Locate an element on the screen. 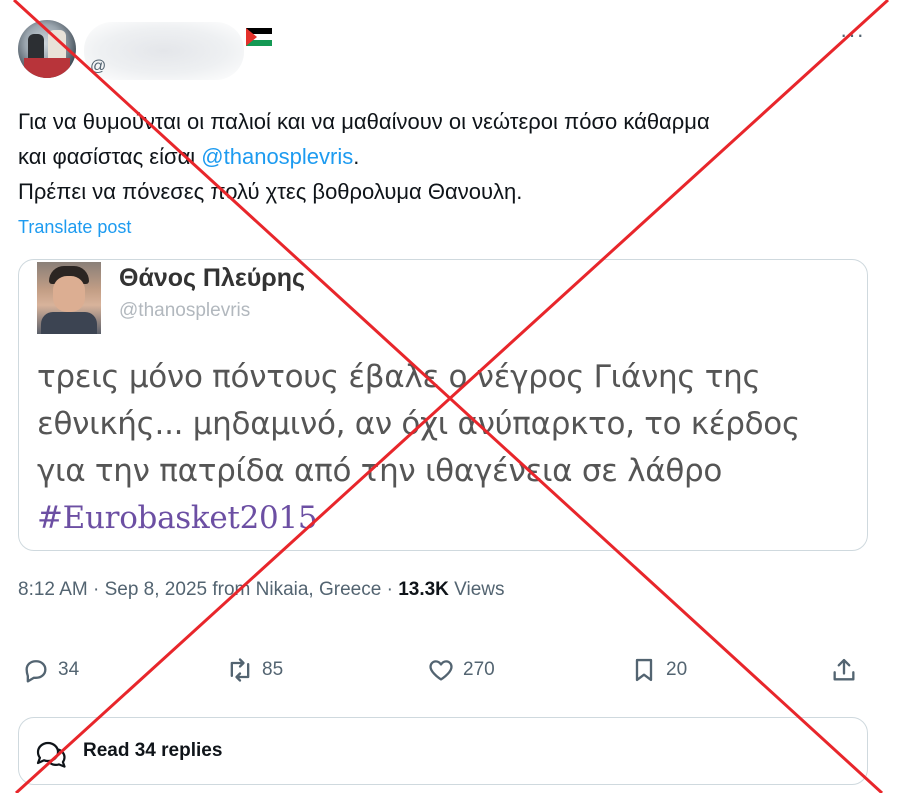  share-icon is located at coordinates (844, 669).